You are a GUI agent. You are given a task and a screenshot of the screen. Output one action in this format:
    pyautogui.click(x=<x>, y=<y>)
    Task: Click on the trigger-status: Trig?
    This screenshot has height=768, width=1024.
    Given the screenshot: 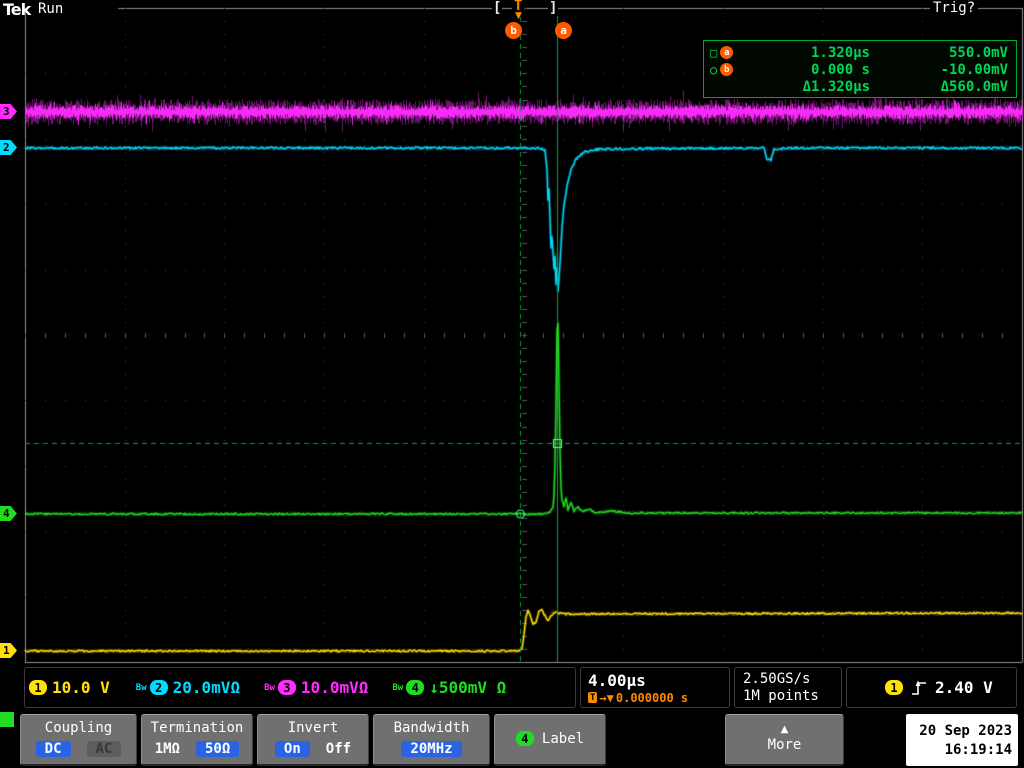 What is the action you would take?
    pyautogui.click(x=954, y=8)
    